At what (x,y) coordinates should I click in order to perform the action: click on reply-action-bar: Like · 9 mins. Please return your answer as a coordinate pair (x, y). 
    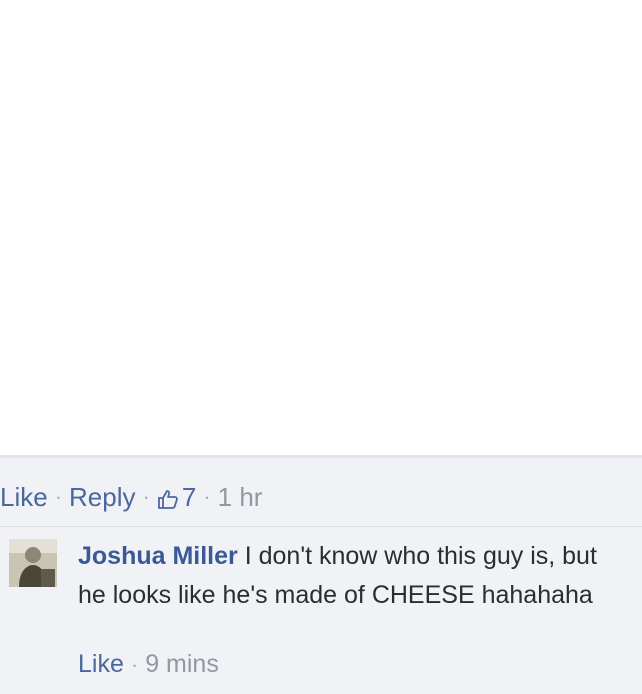
    Looking at the image, I should click on (148, 664).